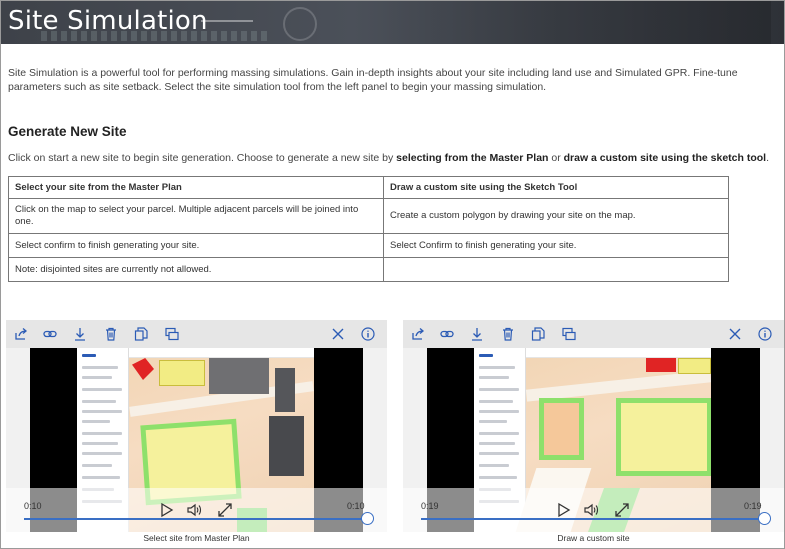  Describe the element at coordinates (593, 538) in the screenshot. I see `video-caption: Draw a custom site` at that location.